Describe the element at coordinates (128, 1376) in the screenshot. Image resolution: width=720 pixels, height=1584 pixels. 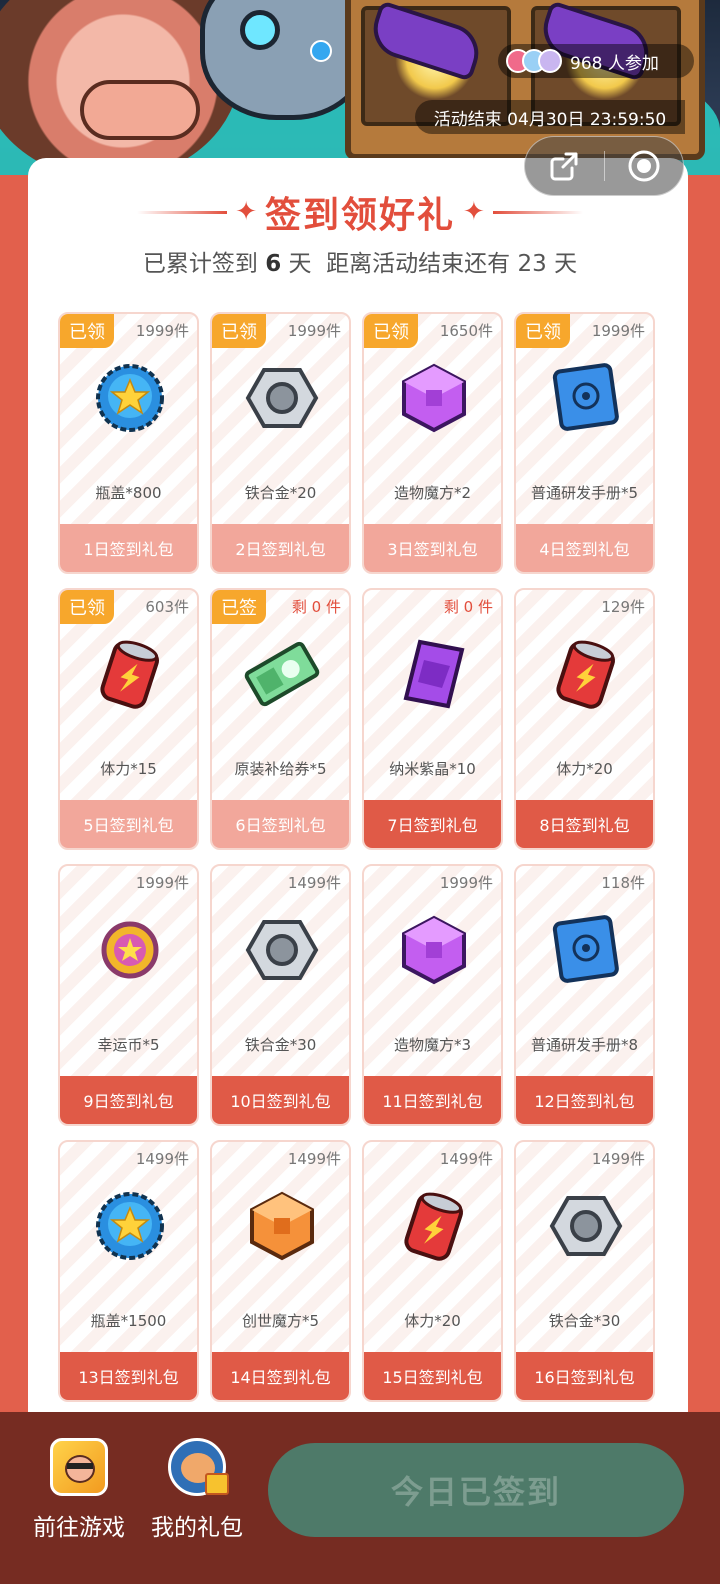
I see `gift-day-label: 13日签到礼包` at that location.